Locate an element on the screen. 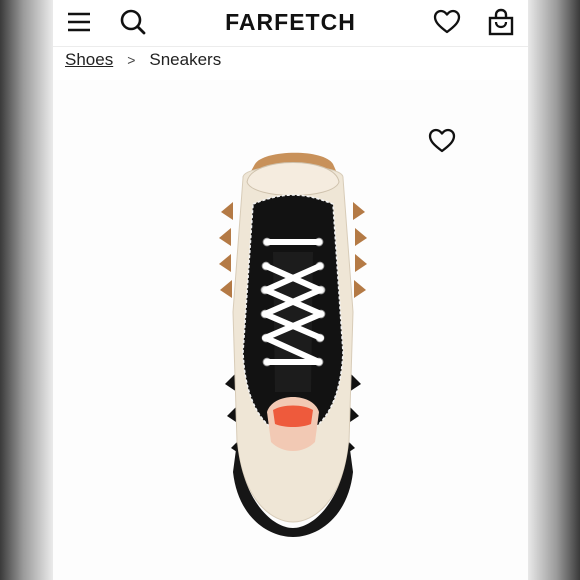 The height and width of the screenshot is (580, 580). top-navigation-bar: FARFETCH is located at coordinates (290, 23).